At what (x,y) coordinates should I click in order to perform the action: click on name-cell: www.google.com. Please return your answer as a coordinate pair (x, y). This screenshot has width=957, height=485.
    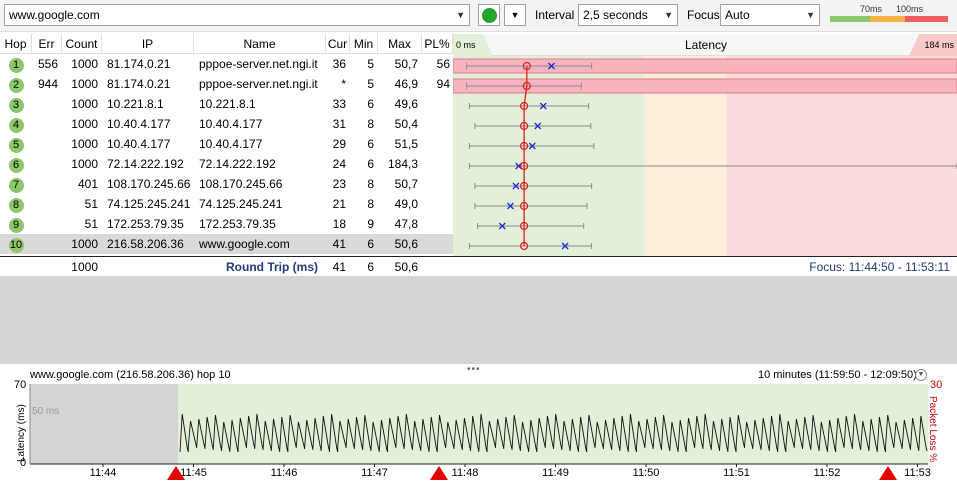
    Looking at the image, I should click on (244, 244).